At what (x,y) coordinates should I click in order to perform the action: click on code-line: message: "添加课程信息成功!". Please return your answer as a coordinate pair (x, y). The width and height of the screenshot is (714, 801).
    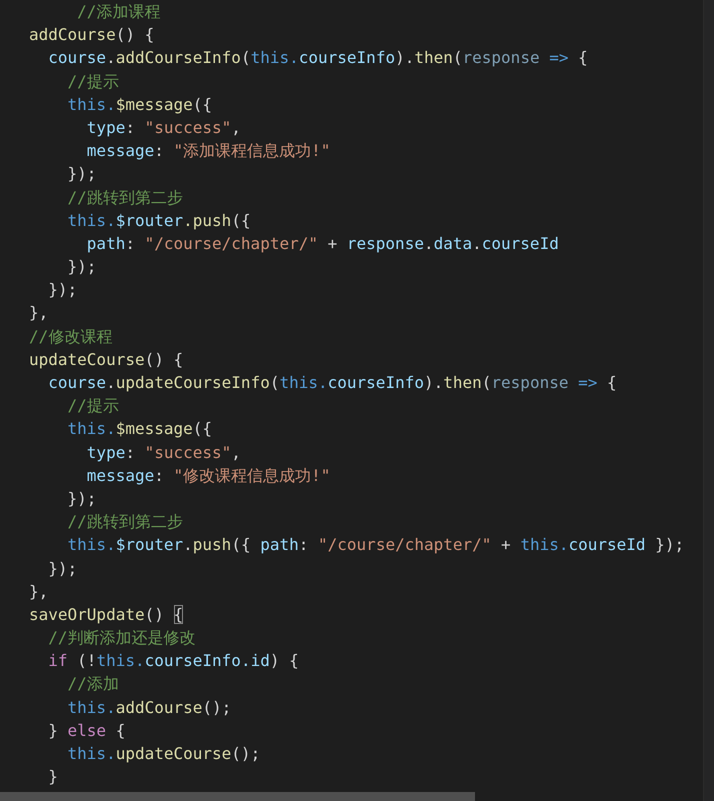
    Looking at the image, I should click on (208, 151).